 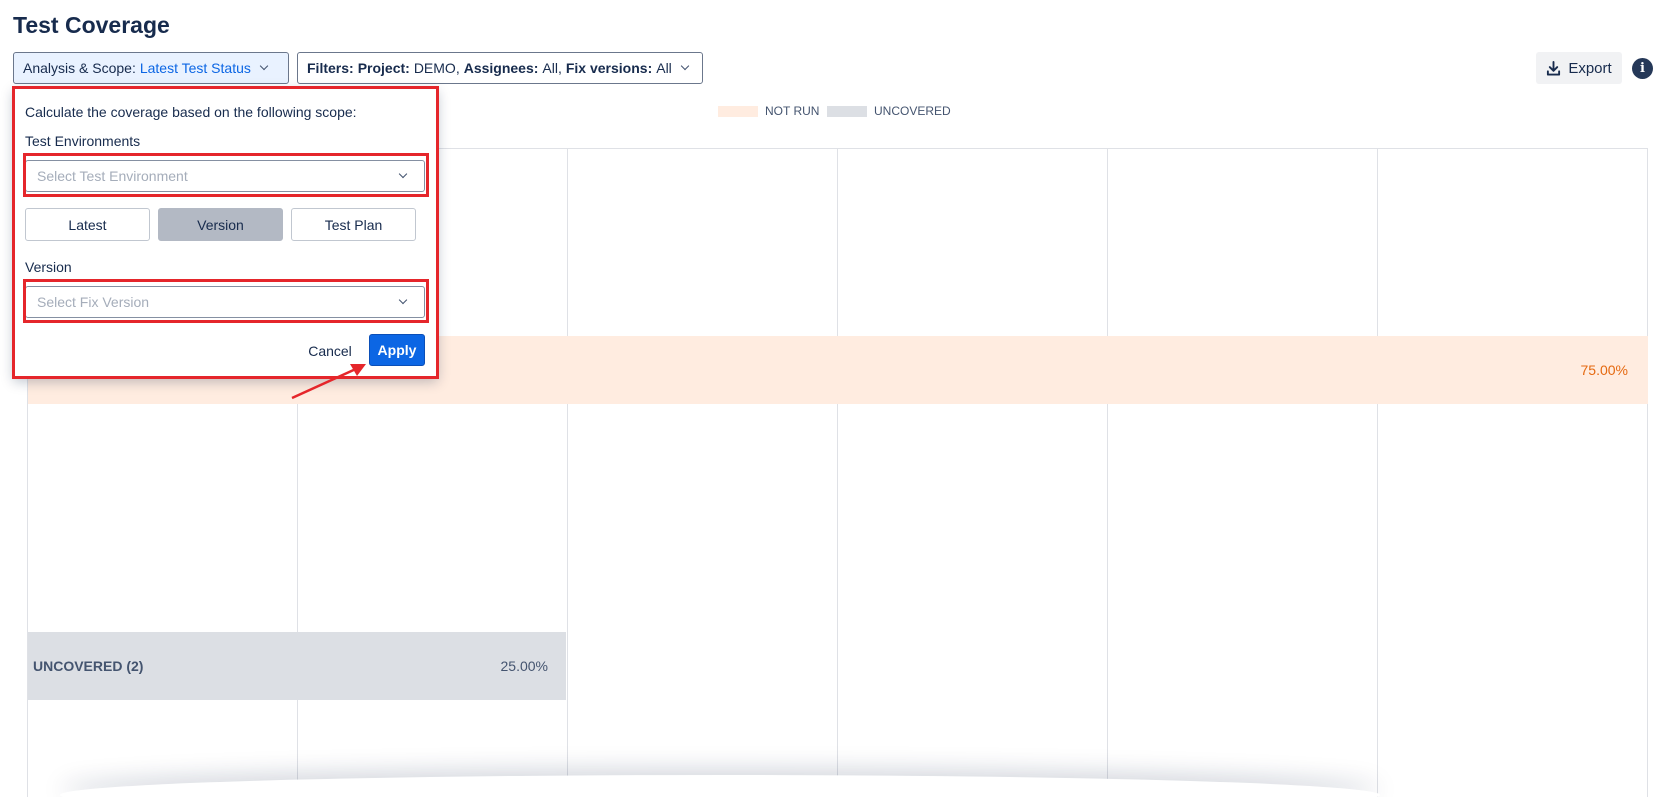 I want to click on filter-fixversions-value: All, so click(x=664, y=68).